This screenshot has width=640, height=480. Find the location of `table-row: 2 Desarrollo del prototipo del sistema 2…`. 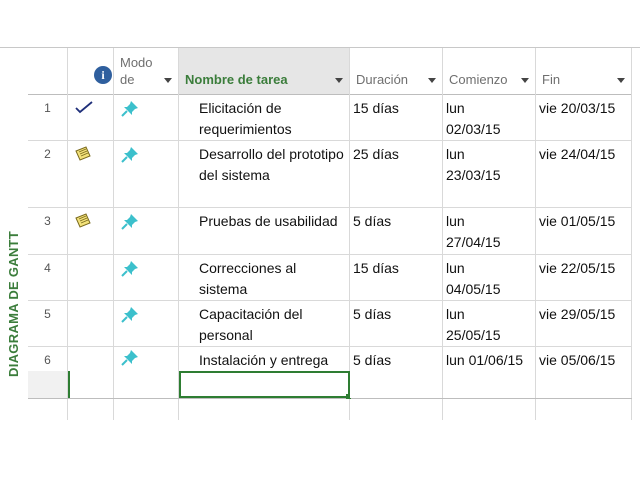

table-row: 2 Desarrollo del prototipo del sistema 2… is located at coordinates (330, 174).